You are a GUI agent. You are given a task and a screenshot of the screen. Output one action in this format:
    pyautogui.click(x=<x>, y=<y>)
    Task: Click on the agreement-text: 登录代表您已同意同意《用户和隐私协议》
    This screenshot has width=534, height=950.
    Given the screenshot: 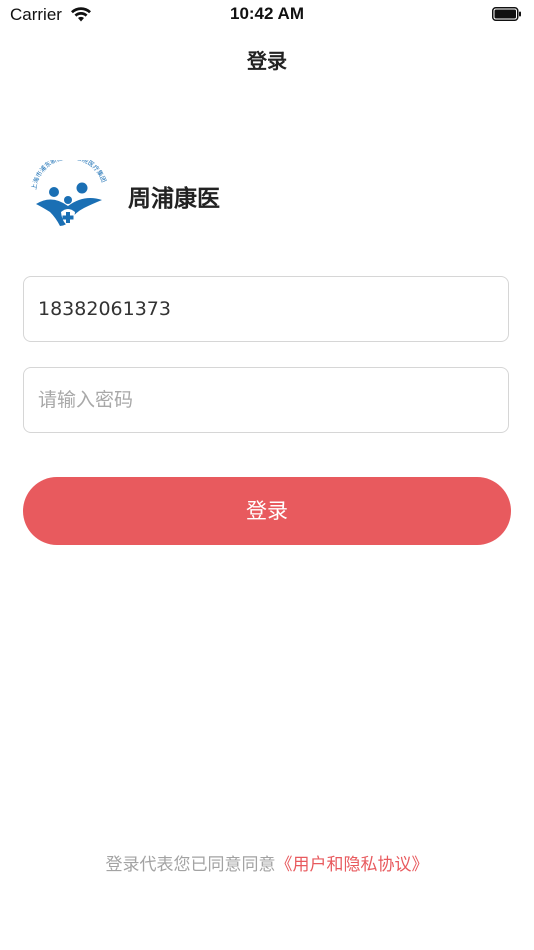 What is the action you would take?
    pyautogui.click(x=267, y=862)
    